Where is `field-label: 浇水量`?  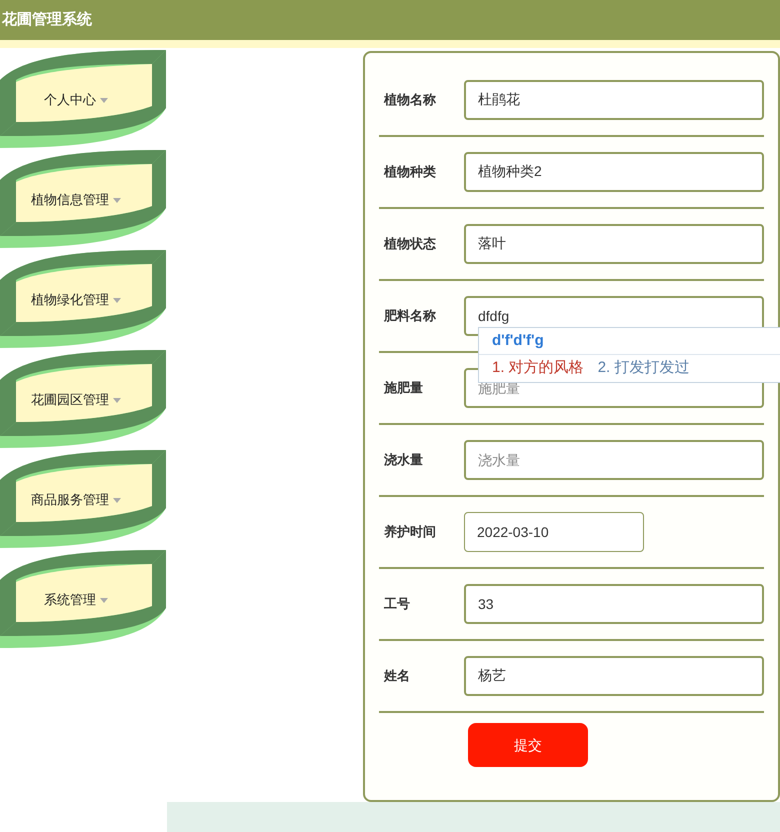 field-label: 浇水量 is located at coordinates (404, 460).